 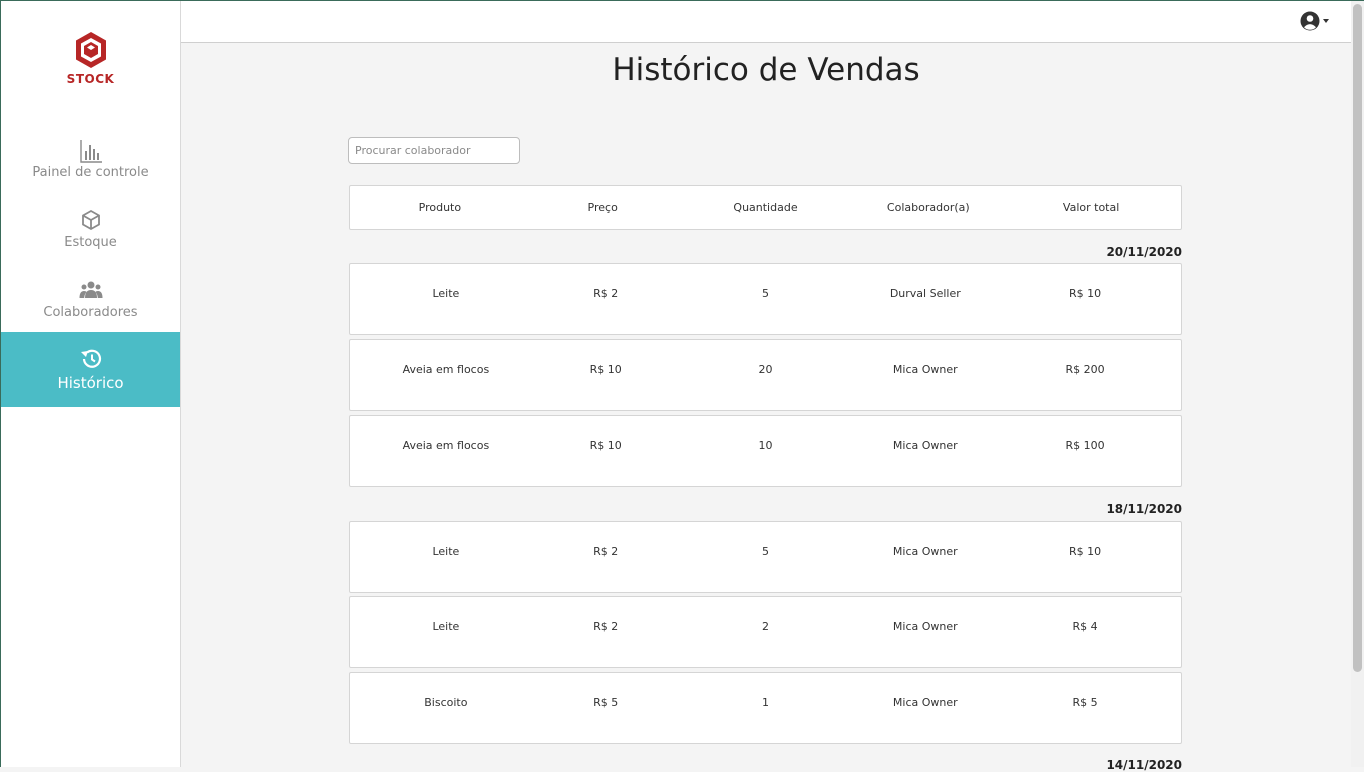 What do you see at coordinates (440, 207) in the screenshot?
I see `column-header-produto: Produto` at bounding box center [440, 207].